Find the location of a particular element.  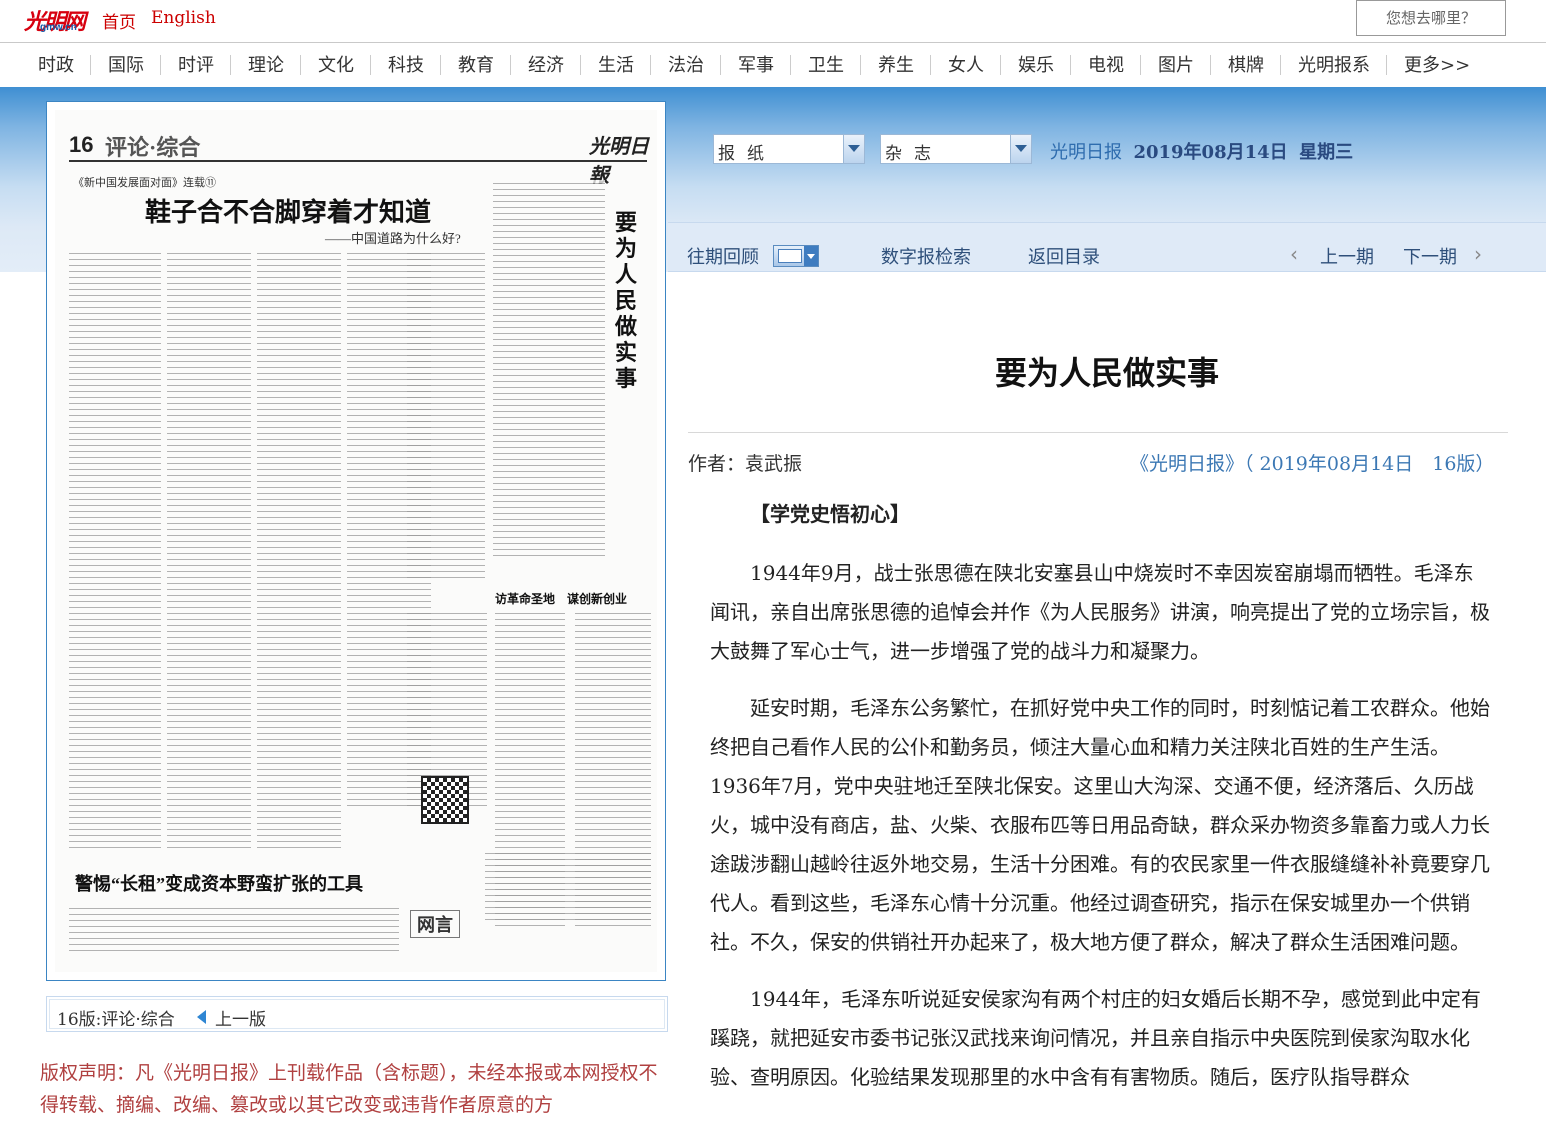

chevron-right-icon: › is located at coordinates (1478, 254).